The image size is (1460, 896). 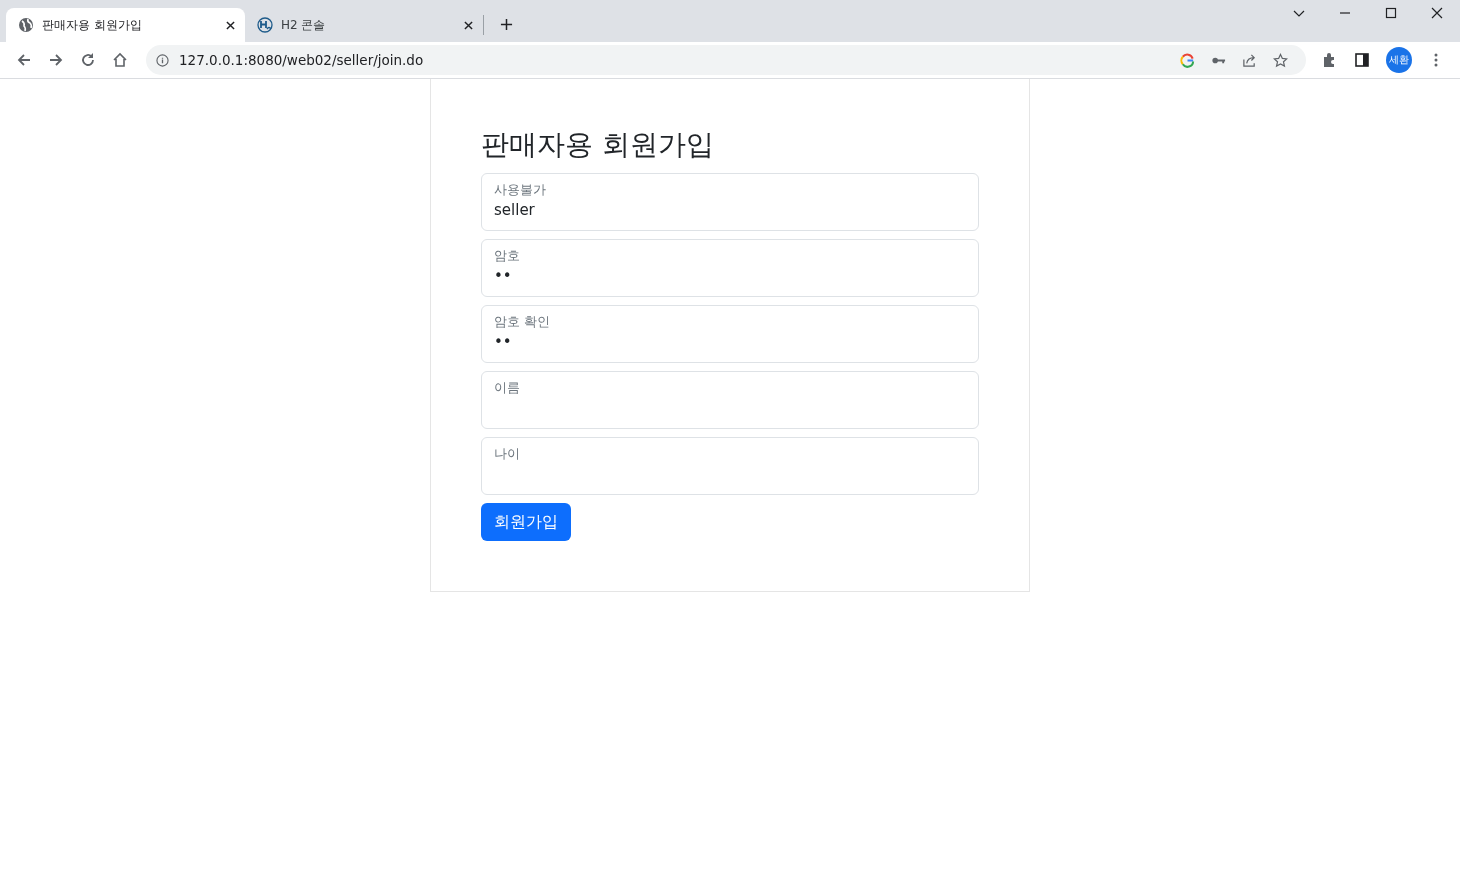 I want to click on browser-tab: H2 콘솔, so click(x=364, y=25).